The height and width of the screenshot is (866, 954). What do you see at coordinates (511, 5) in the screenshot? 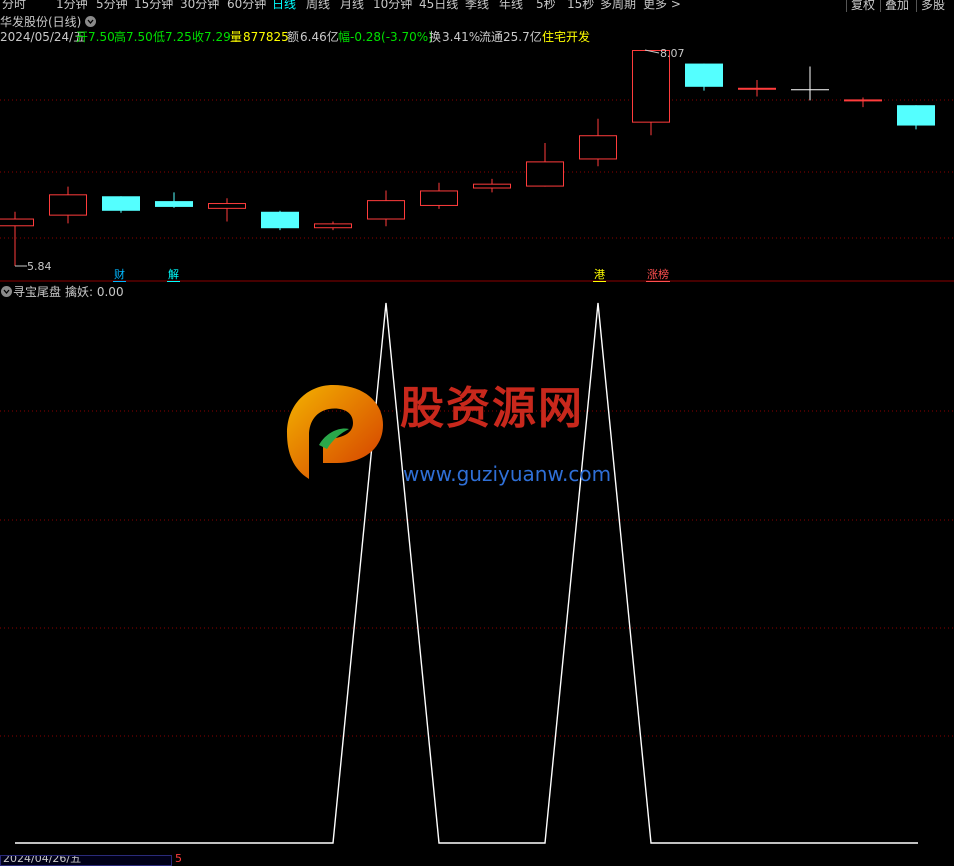
I see `period-tab: 年线` at bounding box center [511, 5].